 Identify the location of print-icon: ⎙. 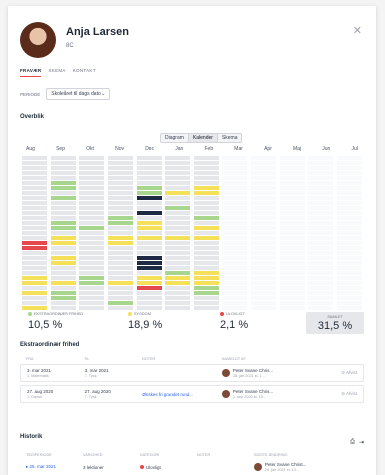
(352, 442).